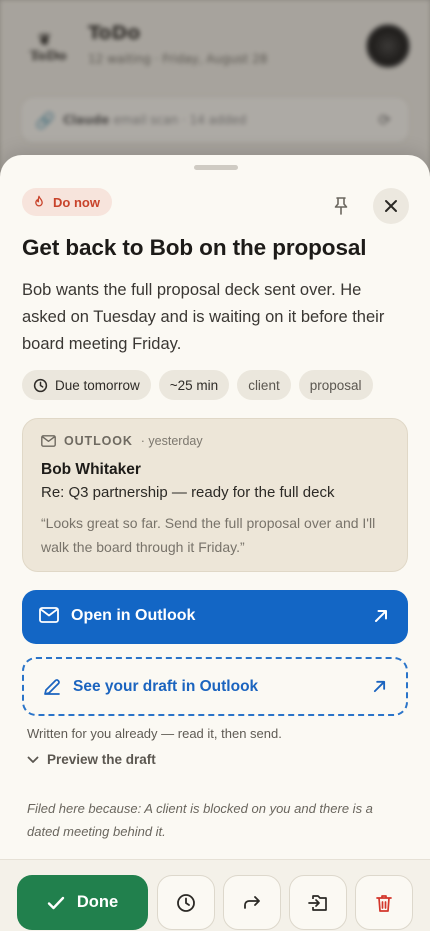 Image resolution: width=430 pixels, height=931 pixels. I want to click on due-chip: Due tomorrow, so click(86, 385).